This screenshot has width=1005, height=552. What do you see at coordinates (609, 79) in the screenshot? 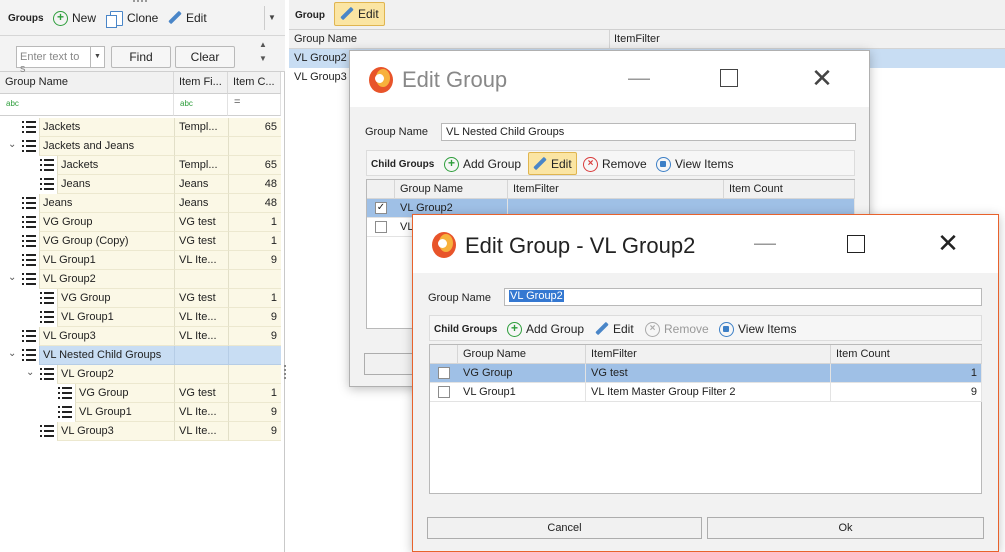
I see `dialog1-titlebar: Edit Group — ✕` at bounding box center [609, 79].